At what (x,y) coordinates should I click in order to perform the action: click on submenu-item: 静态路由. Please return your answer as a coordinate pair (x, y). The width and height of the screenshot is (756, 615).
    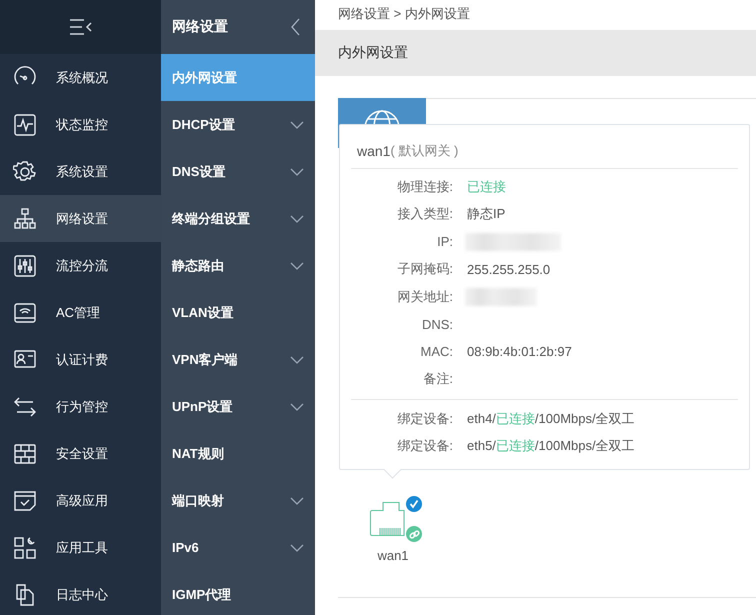
    Looking at the image, I should click on (238, 265).